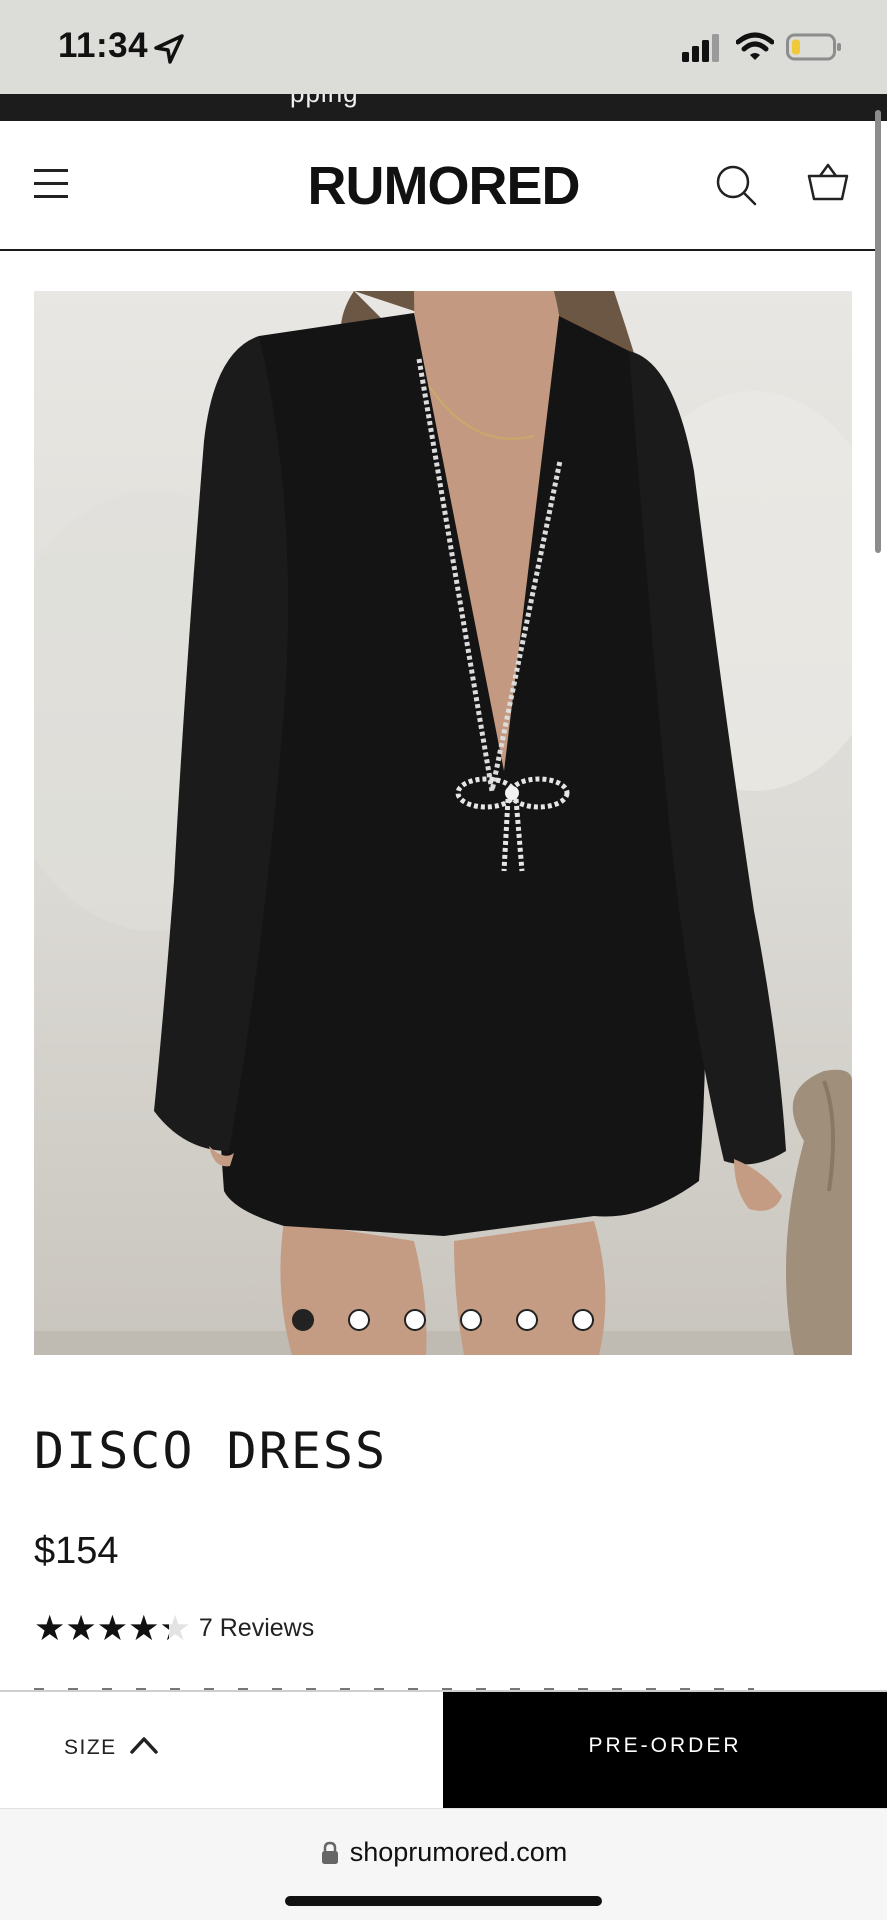 Image resolution: width=887 pixels, height=1920 pixels. Describe the element at coordinates (329, 1852) in the screenshot. I see `lock-icon` at that location.